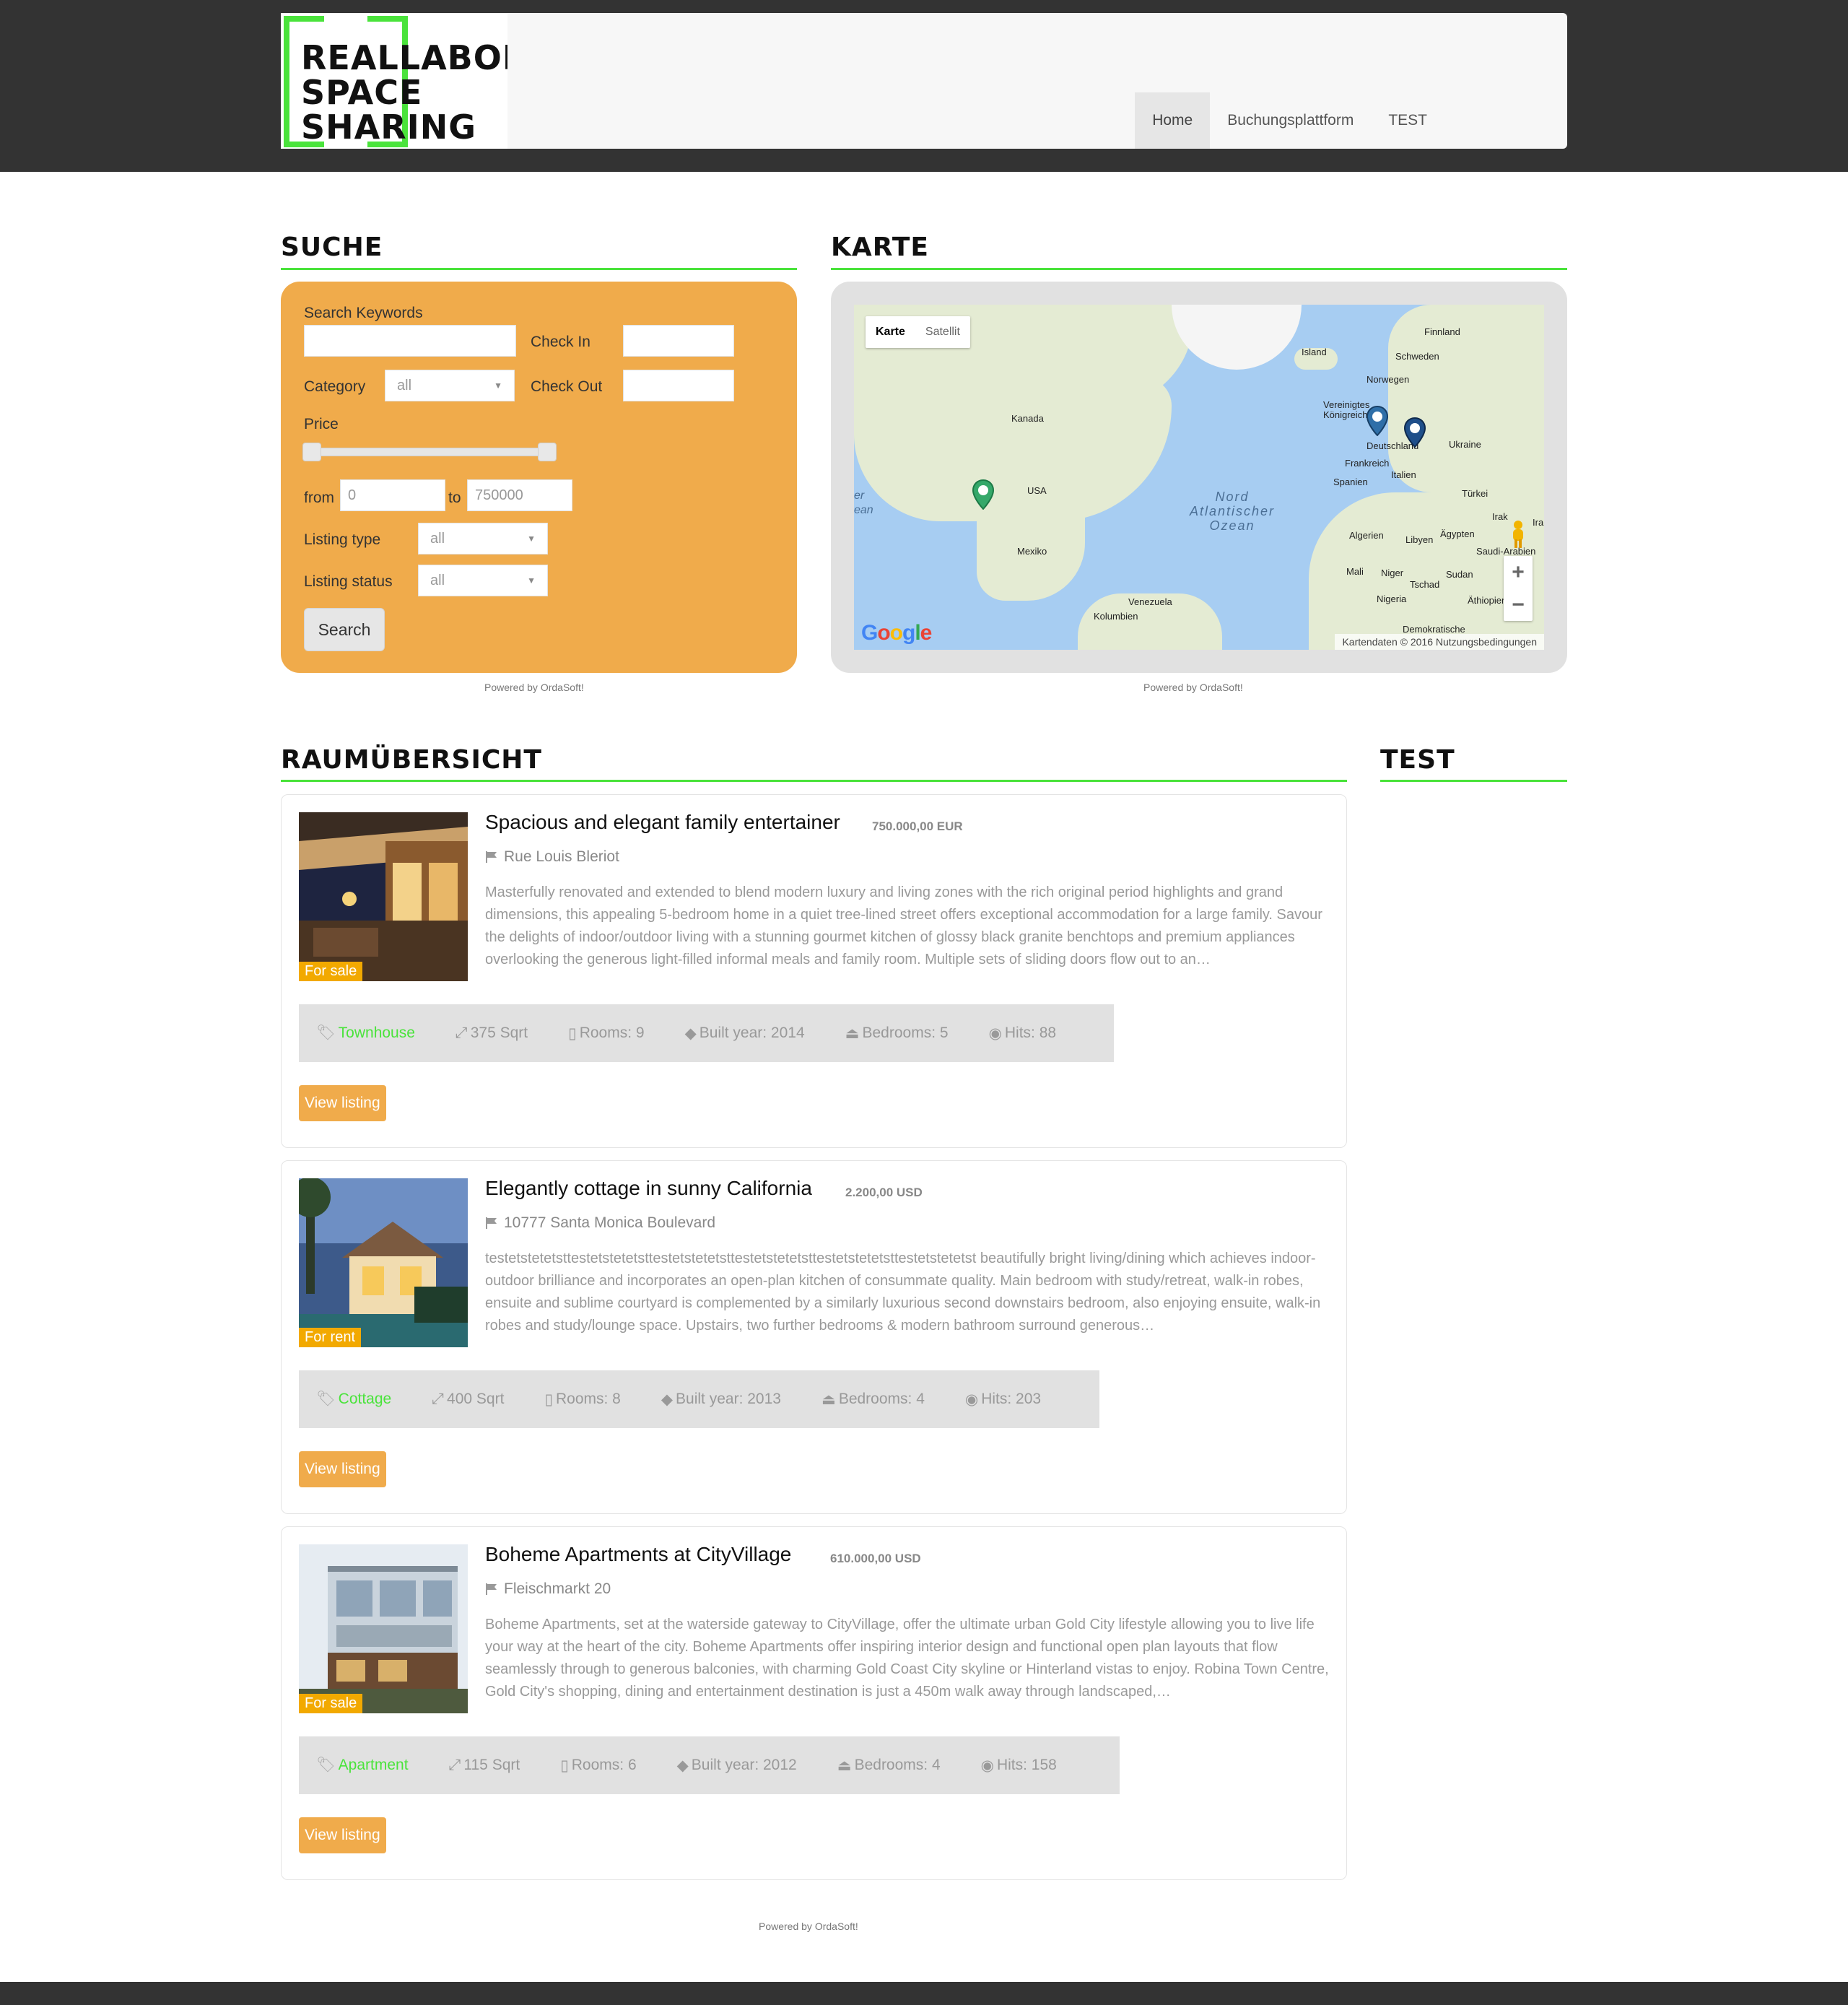  Describe the element at coordinates (1518, 572) in the screenshot. I see `zoom-in-button: +` at that location.